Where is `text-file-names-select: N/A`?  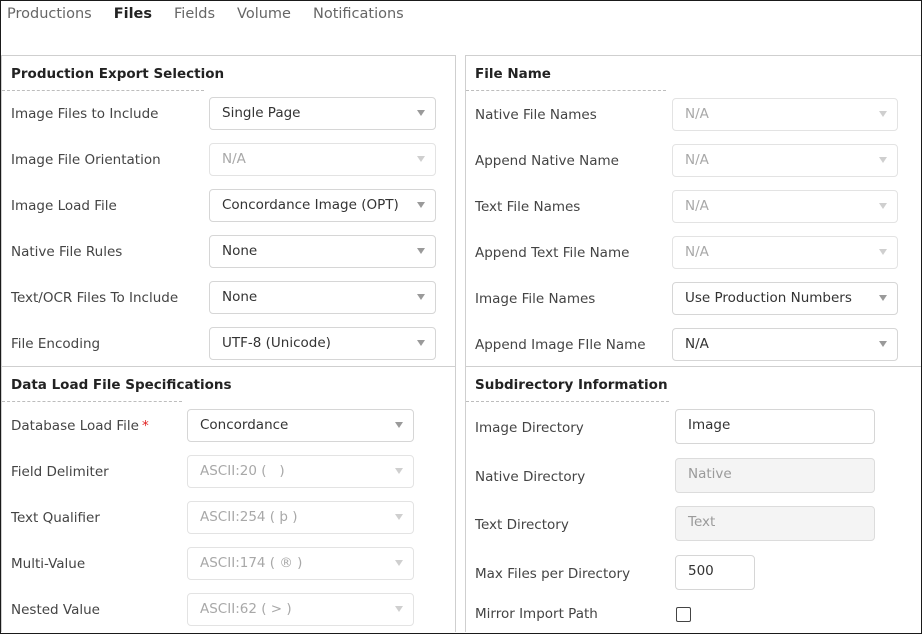
text-file-names-select: N/A is located at coordinates (785, 206).